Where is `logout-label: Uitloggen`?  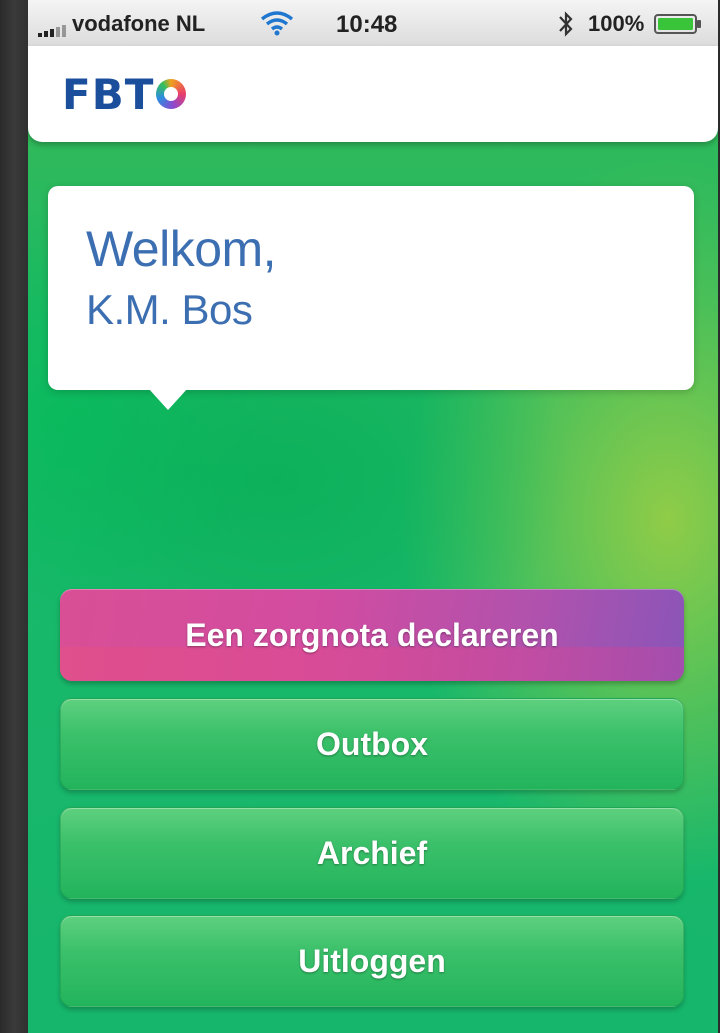 logout-label: Uitloggen is located at coordinates (372, 960).